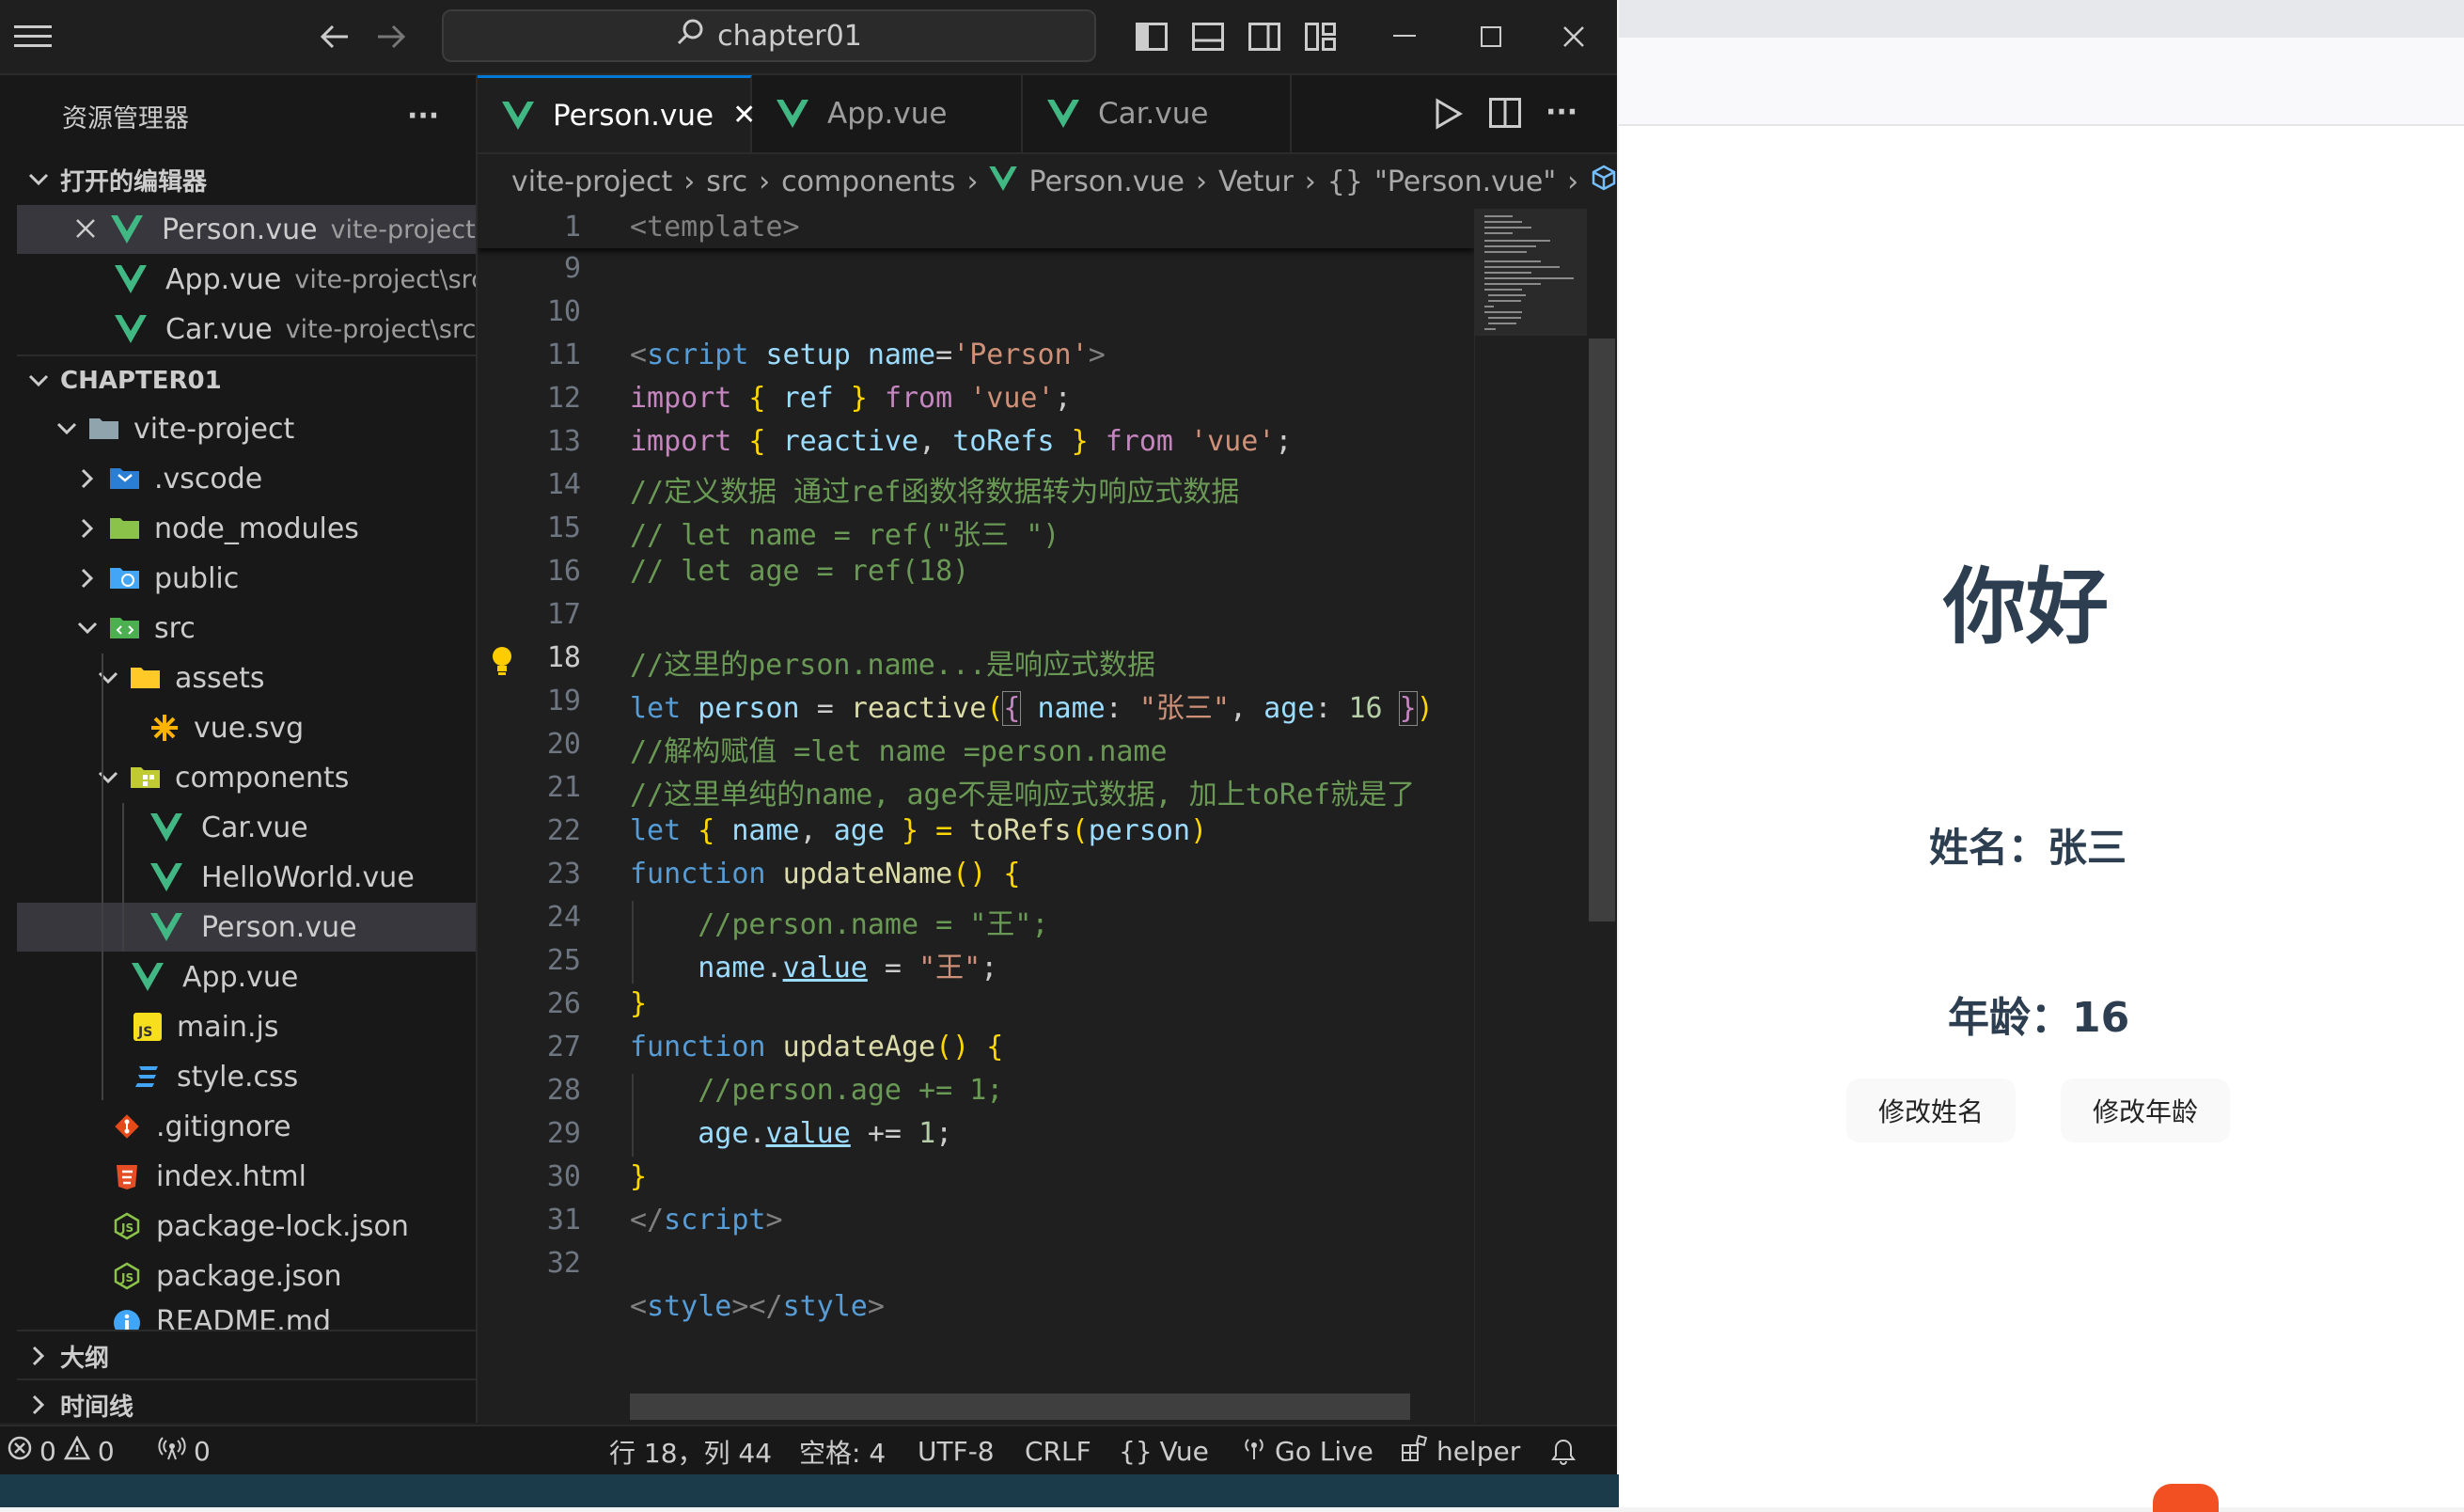 This screenshot has height=1512, width=2464. Describe the element at coordinates (1562, 112) in the screenshot. I see `editor-more-actions-icon: ···` at that location.